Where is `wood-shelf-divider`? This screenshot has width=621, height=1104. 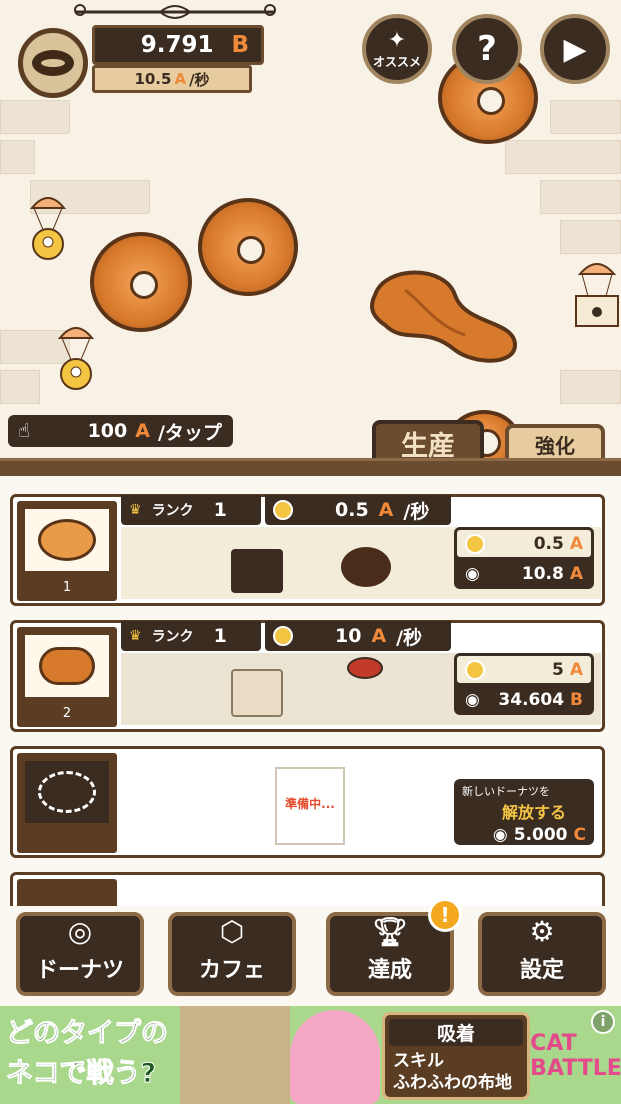 wood-shelf-divider is located at coordinates (310, 467).